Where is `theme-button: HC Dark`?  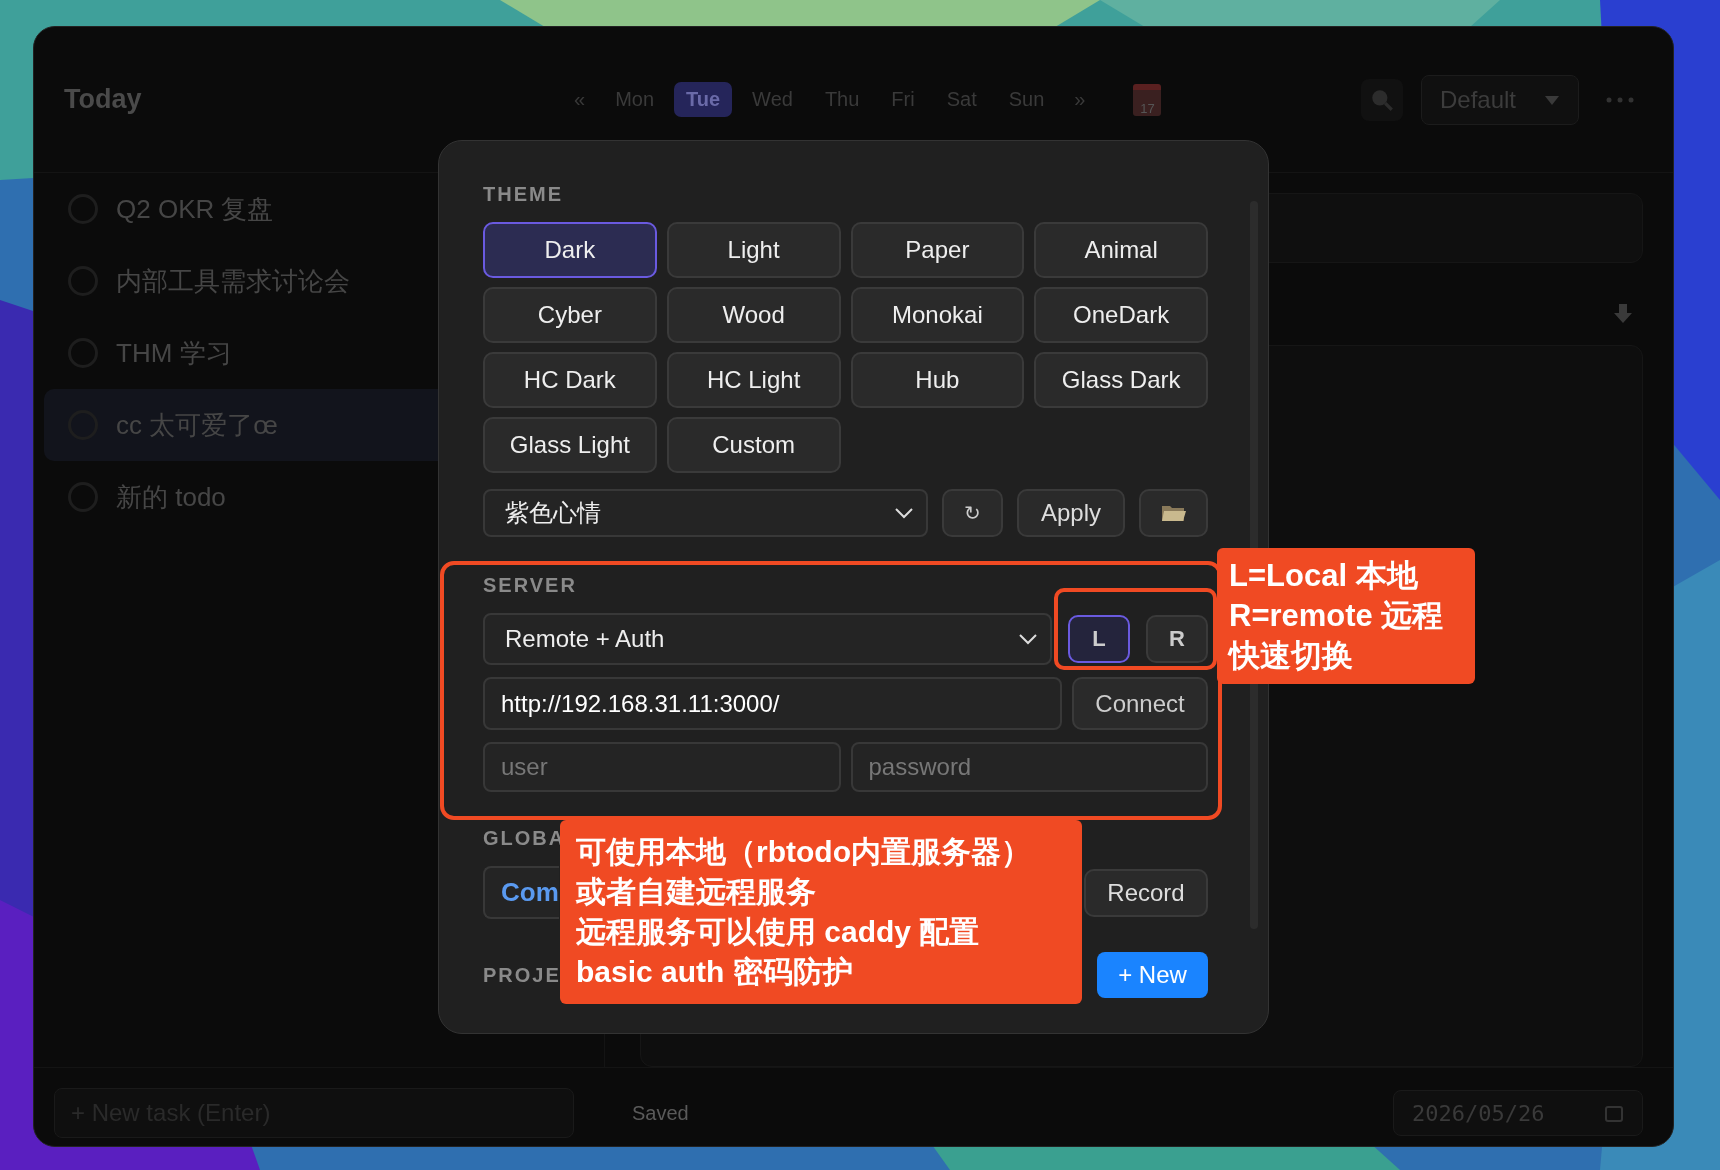
theme-button: HC Dark is located at coordinates (570, 380).